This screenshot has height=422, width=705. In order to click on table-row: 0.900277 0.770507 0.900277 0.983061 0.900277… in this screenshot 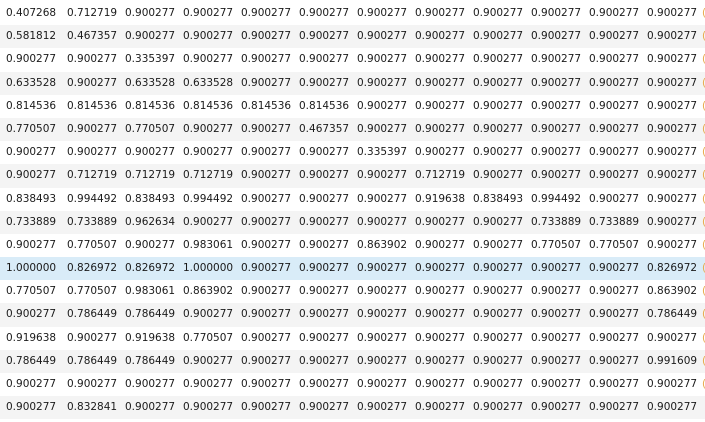, I will do `click(352, 245)`.